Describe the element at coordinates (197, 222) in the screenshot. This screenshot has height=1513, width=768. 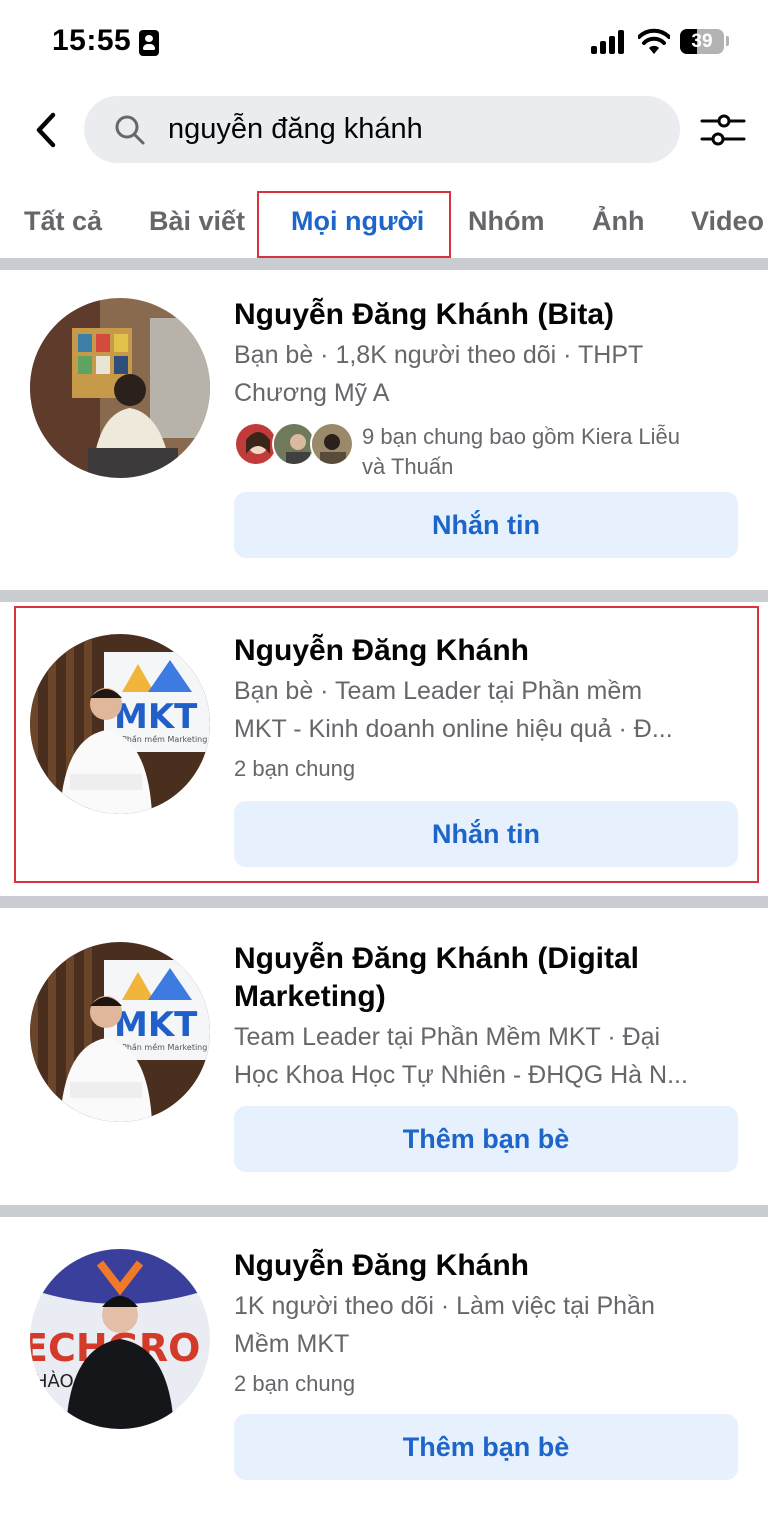
I see `tab-posts: Bài viết` at that location.